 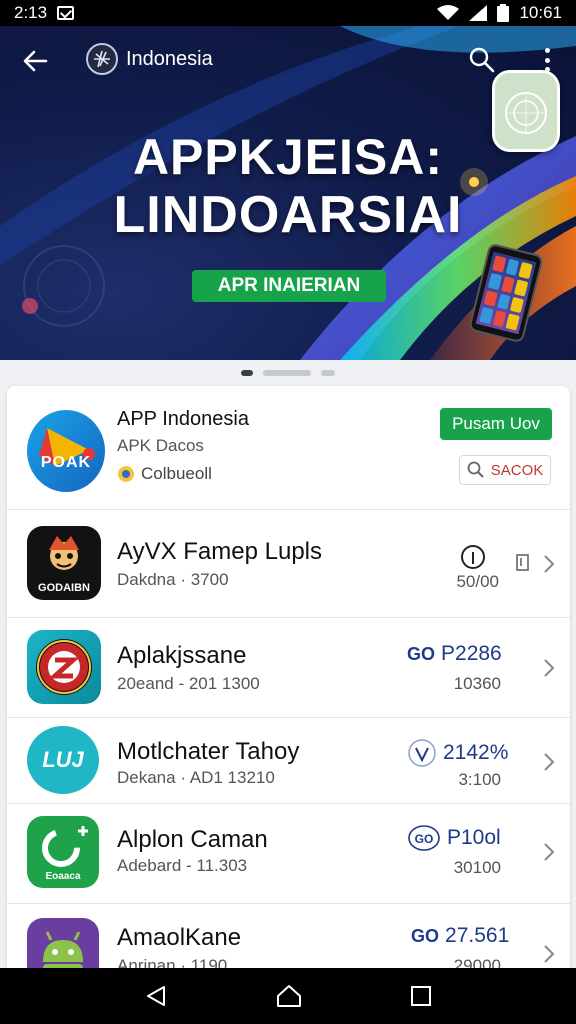 I want to click on app-value: GO 27.561, so click(x=460, y=936).